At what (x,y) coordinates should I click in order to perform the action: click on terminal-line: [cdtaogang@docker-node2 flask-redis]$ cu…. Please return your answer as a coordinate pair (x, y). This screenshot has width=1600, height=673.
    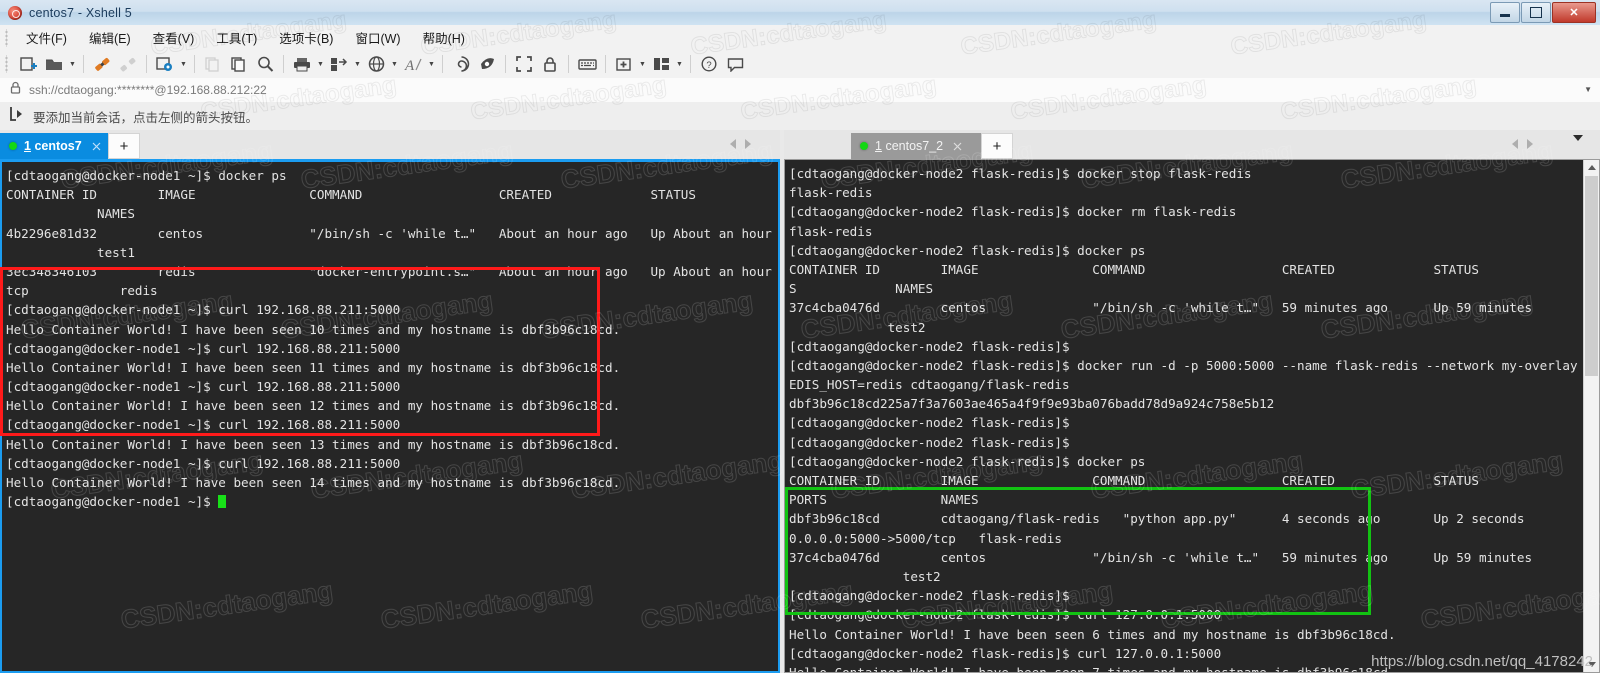
    Looking at the image, I should click on (1005, 615).